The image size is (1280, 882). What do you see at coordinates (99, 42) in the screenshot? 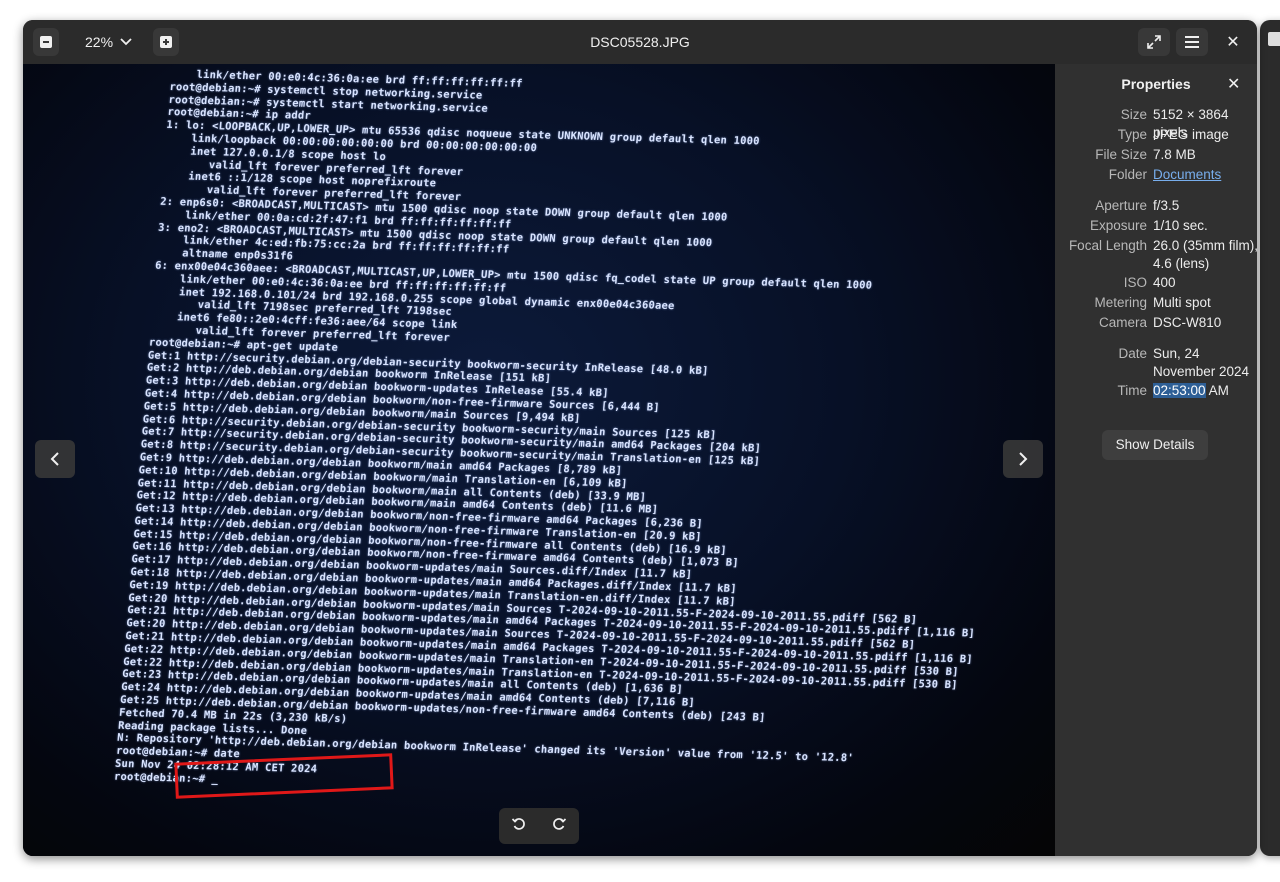
I see `zoom-level-label: 22%` at bounding box center [99, 42].